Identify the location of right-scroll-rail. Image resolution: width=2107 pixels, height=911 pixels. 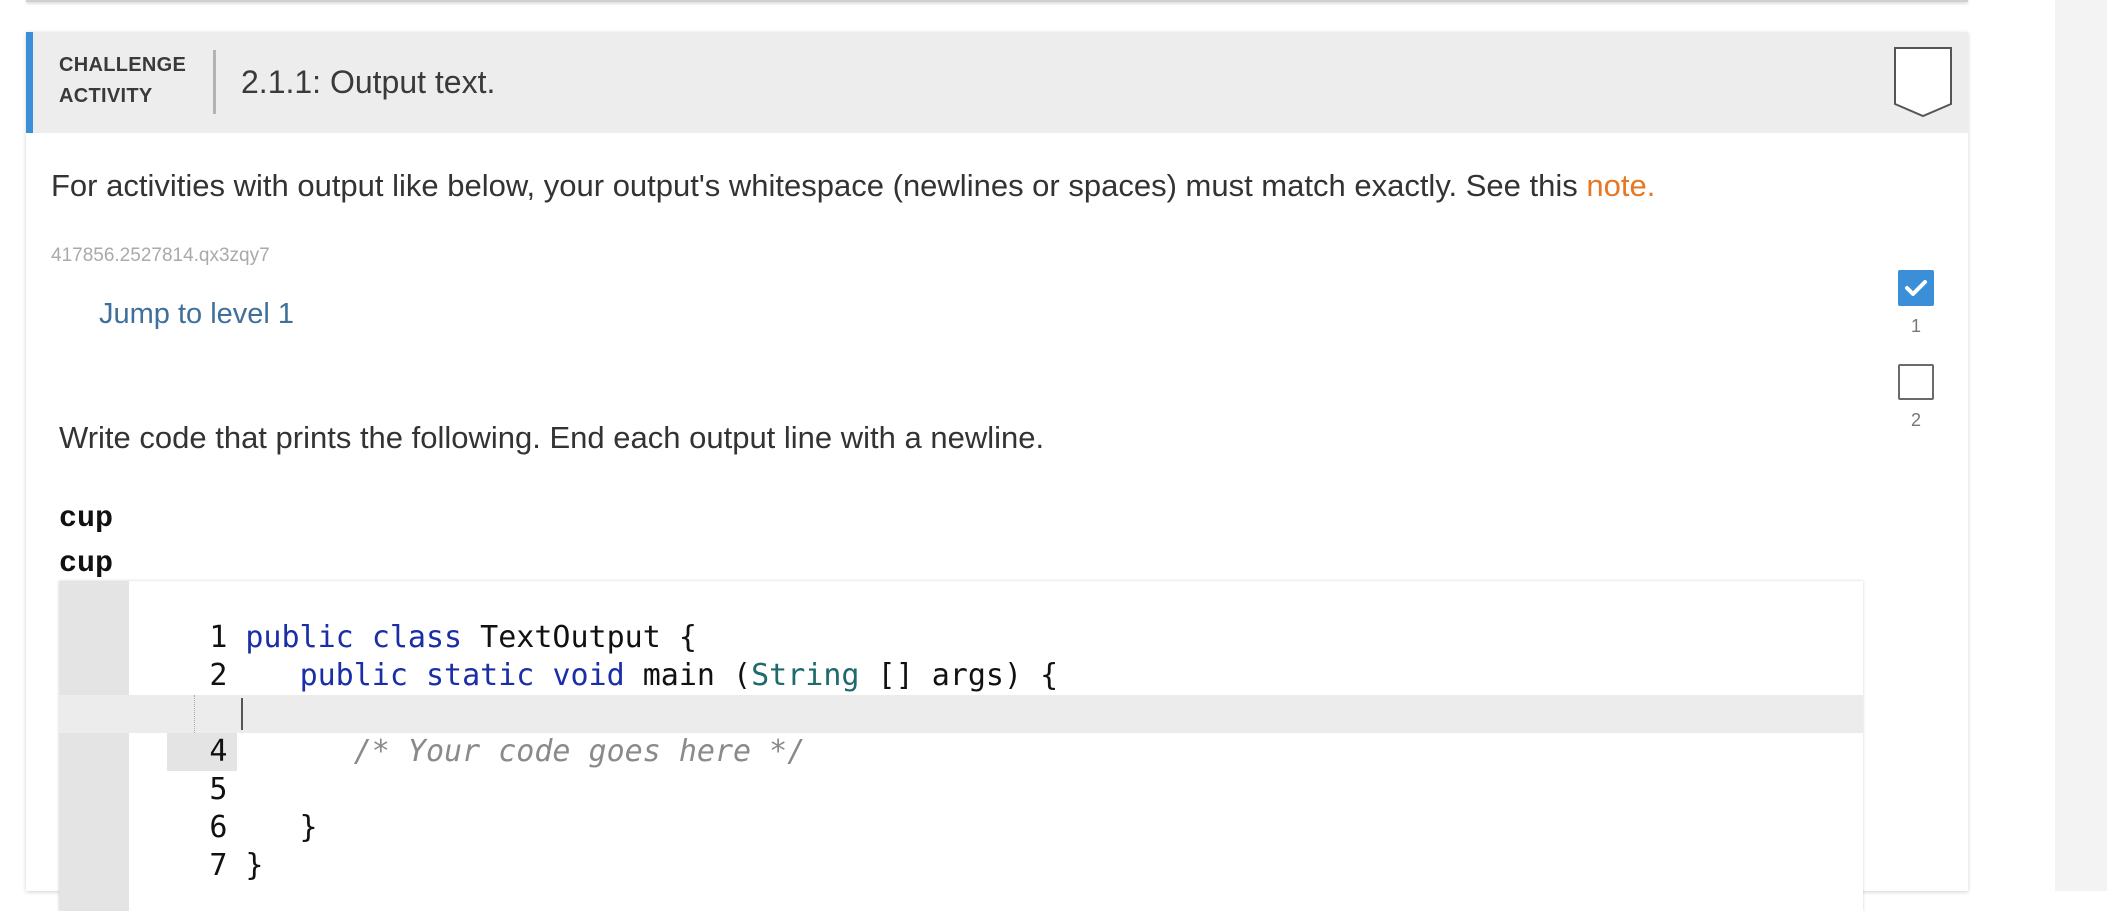
(2081, 445).